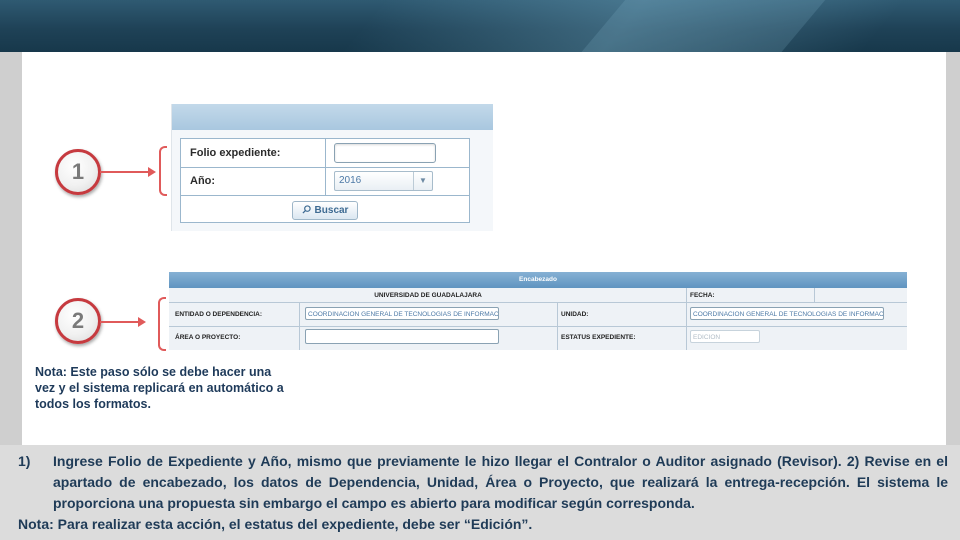 This screenshot has width=960, height=540. What do you see at coordinates (331, 210) in the screenshot?
I see `buscar-label: Buscar` at bounding box center [331, 210].